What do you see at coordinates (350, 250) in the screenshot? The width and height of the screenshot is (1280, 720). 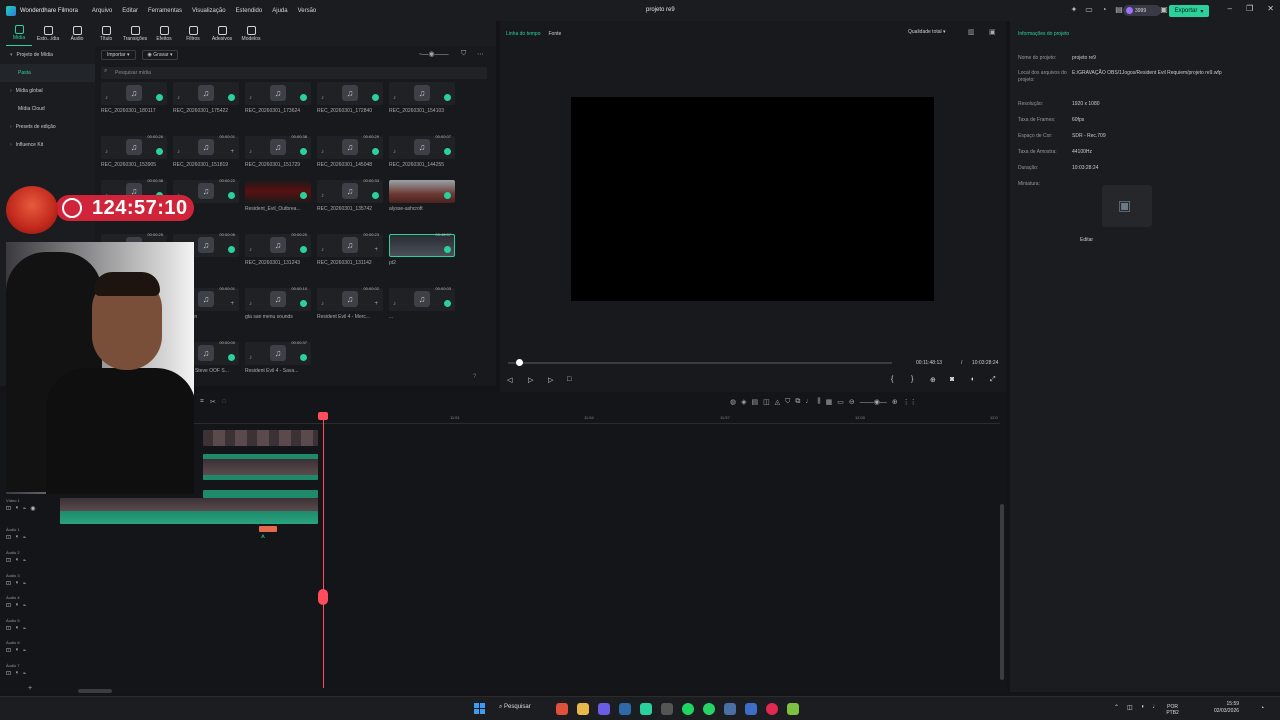 I see `media-item: ♫ ♪ 00:00:23 + REC_20260301_131142` at bounding box center [350, 250].